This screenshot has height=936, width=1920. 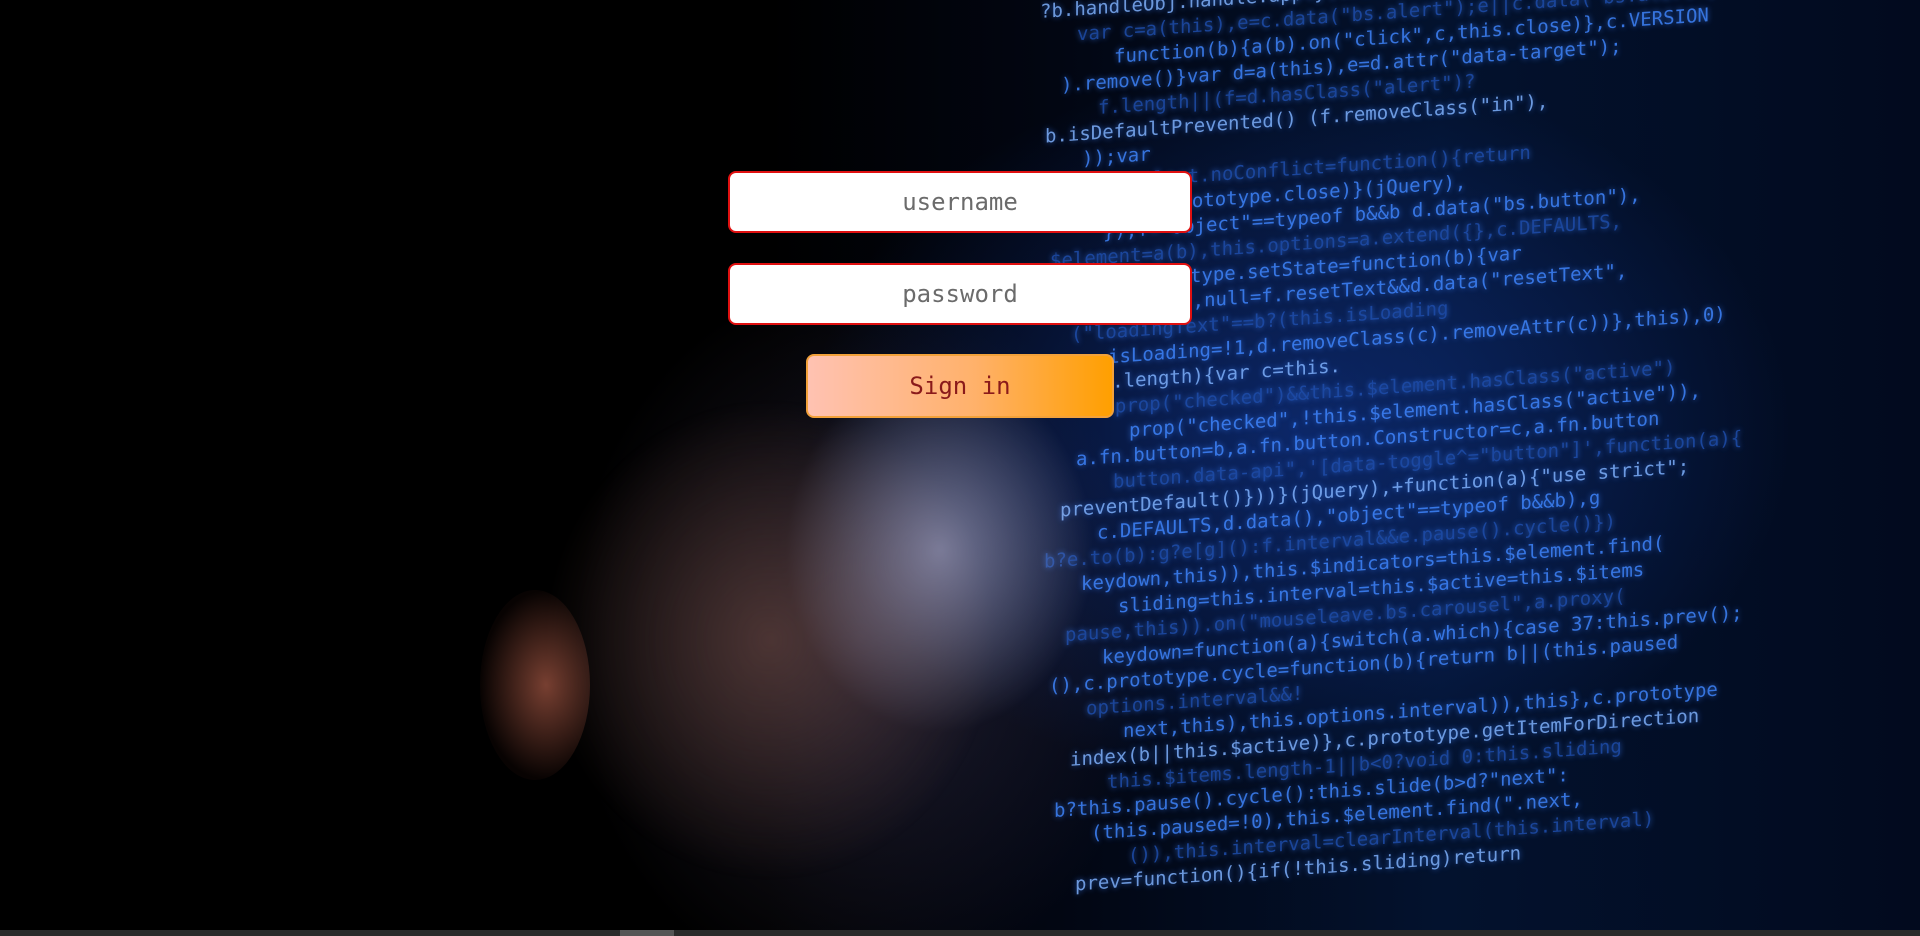 I want to click on sign-in-button: Sign in, so click(x=960, y=386).